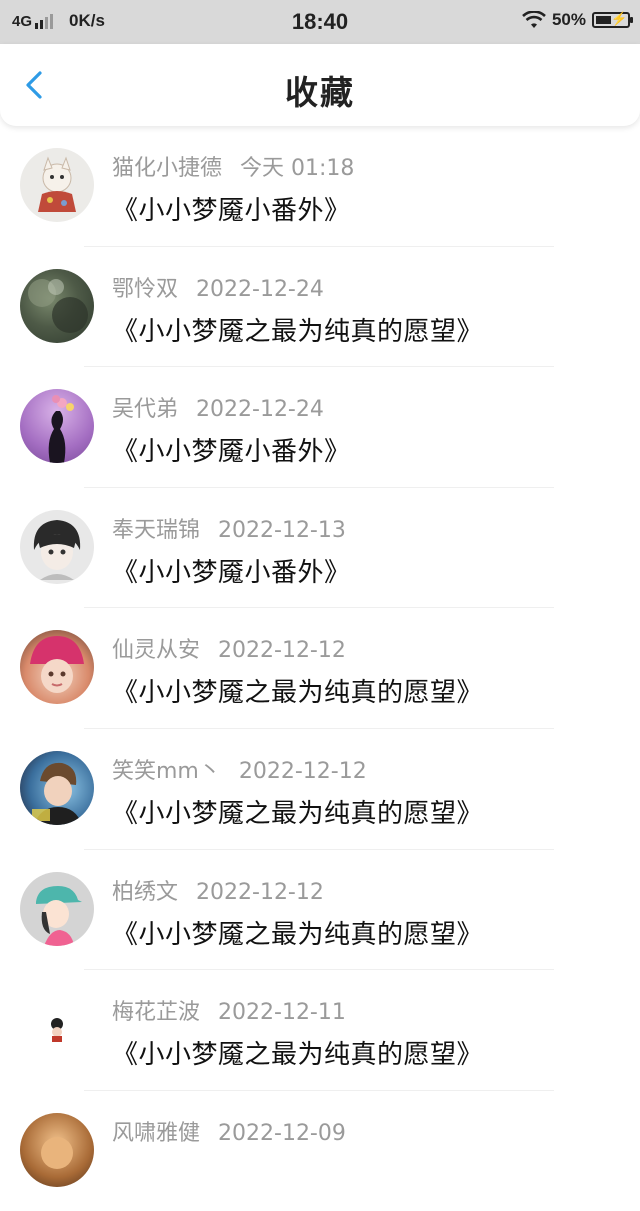 This screenshot has height=1211, width=640. I want to click on page-header: 收藏, so click(320, 85).